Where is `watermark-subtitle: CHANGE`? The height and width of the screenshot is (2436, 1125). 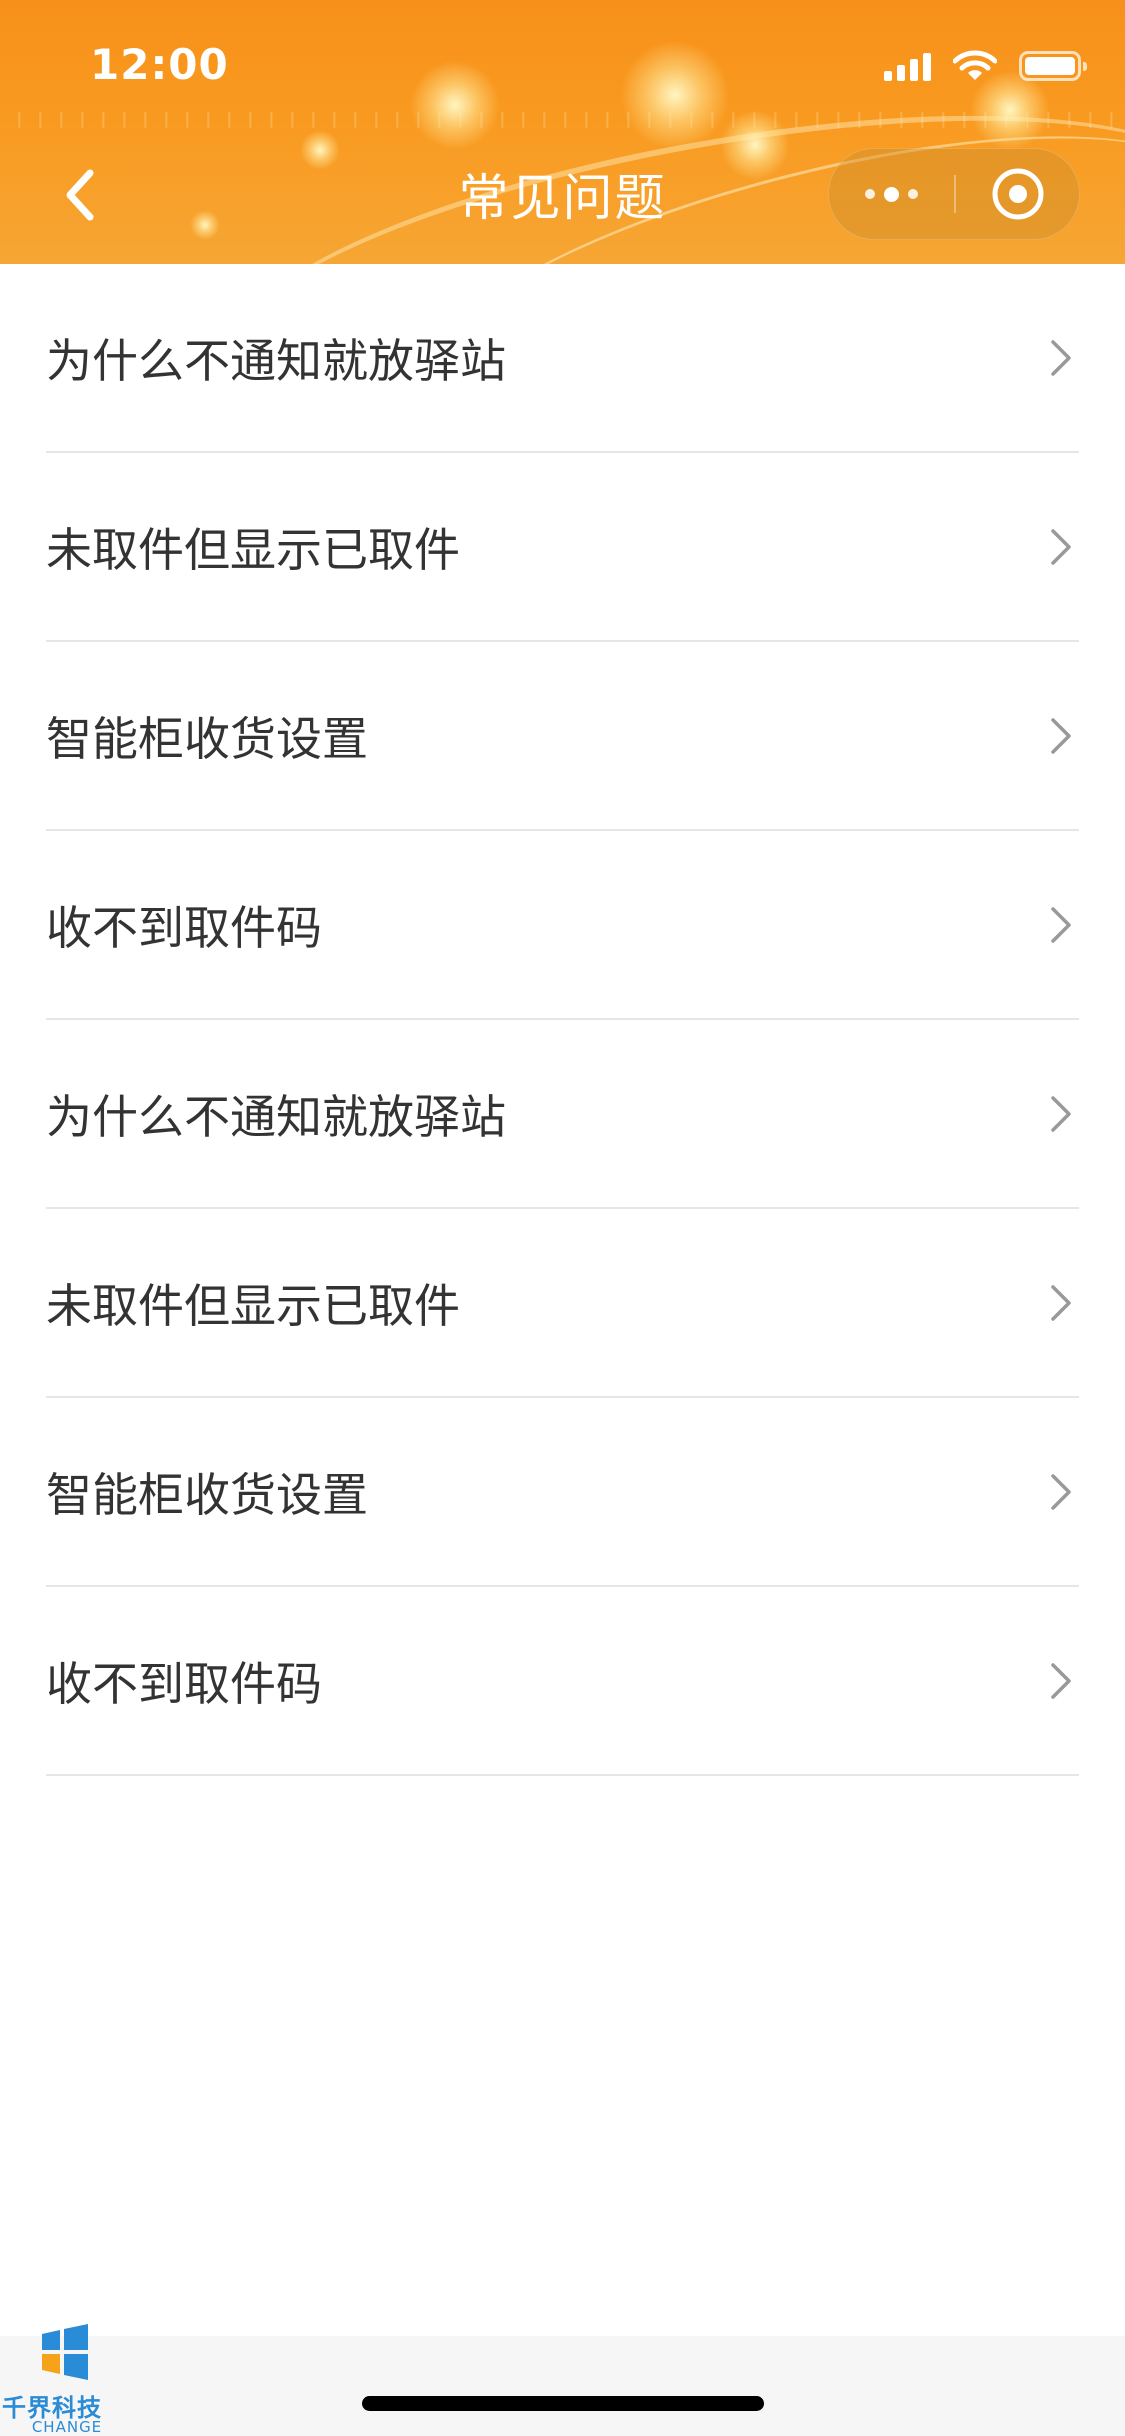
watermark-subtitle: CHANGE is located at coordinates (67, 2427).